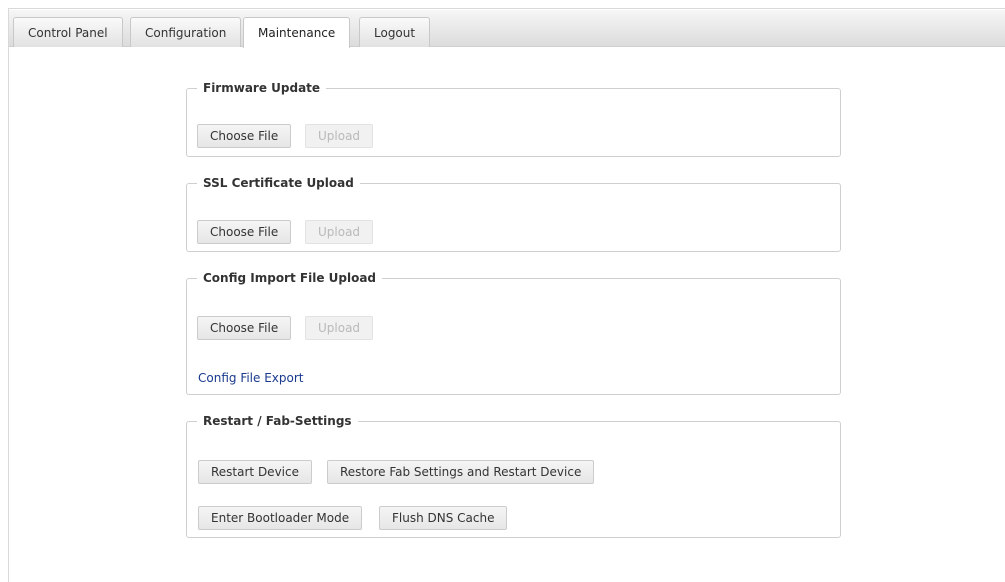  What do you see at coordinates (262, 88) in the screenshot?
I see `firmware-update-title: Firmware Update` at bounding box center [262, 88].